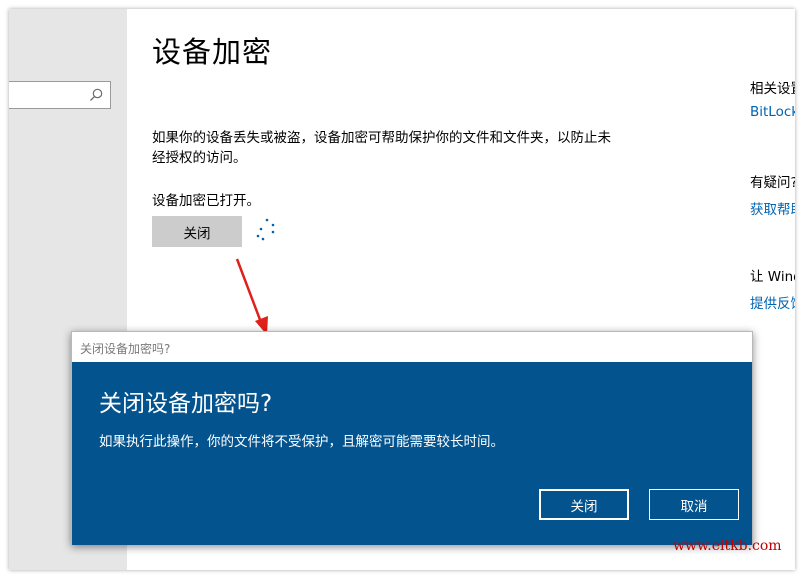 This screenshot has width=806, height=579. Describe the element at coordinates (60, 95) in the screenshot. I see `search-input` at that location.